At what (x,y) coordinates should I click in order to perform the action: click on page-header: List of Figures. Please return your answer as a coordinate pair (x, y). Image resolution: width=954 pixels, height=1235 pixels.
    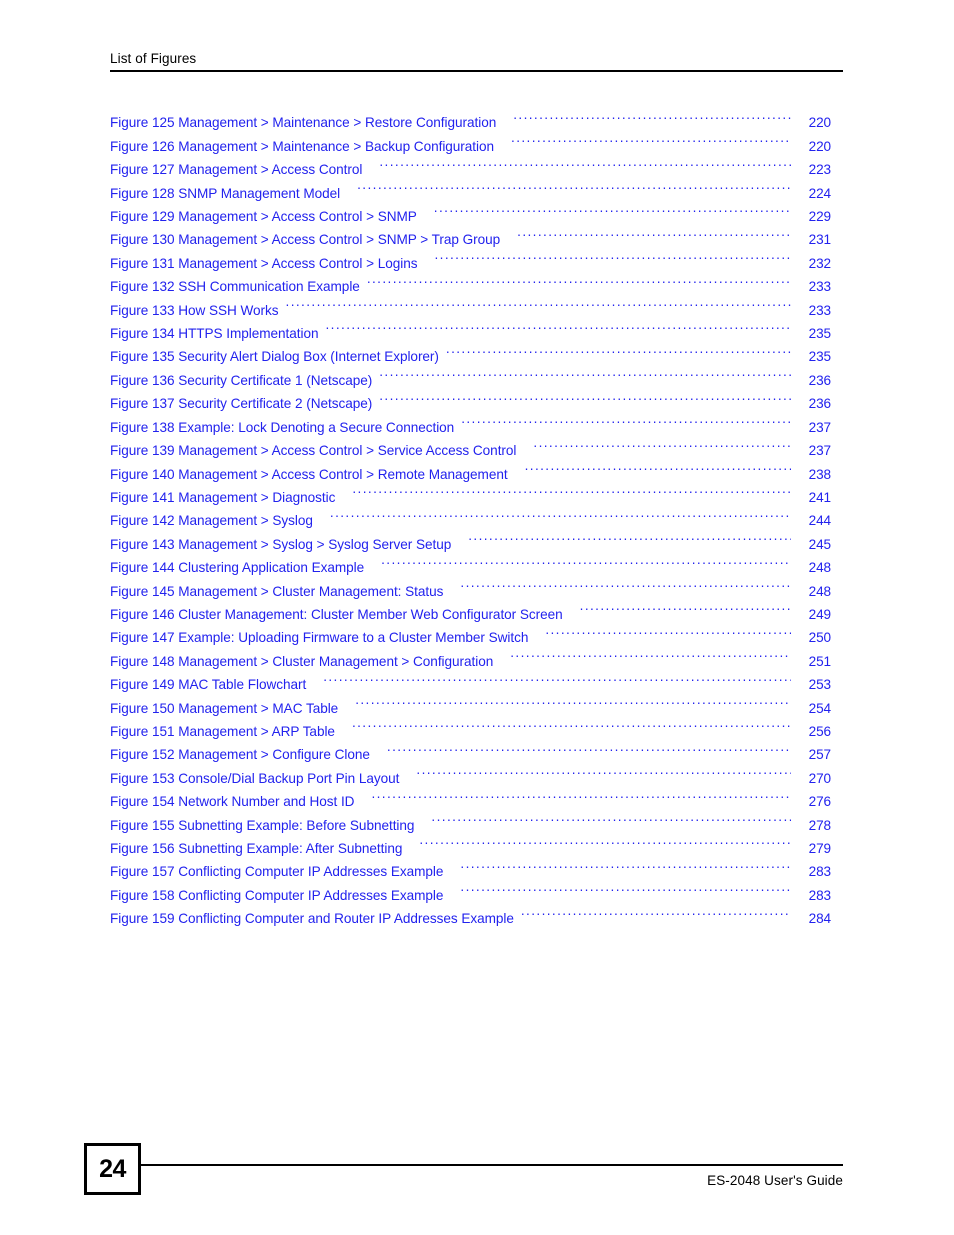
    Looking at the image, I should click on (476, 61).